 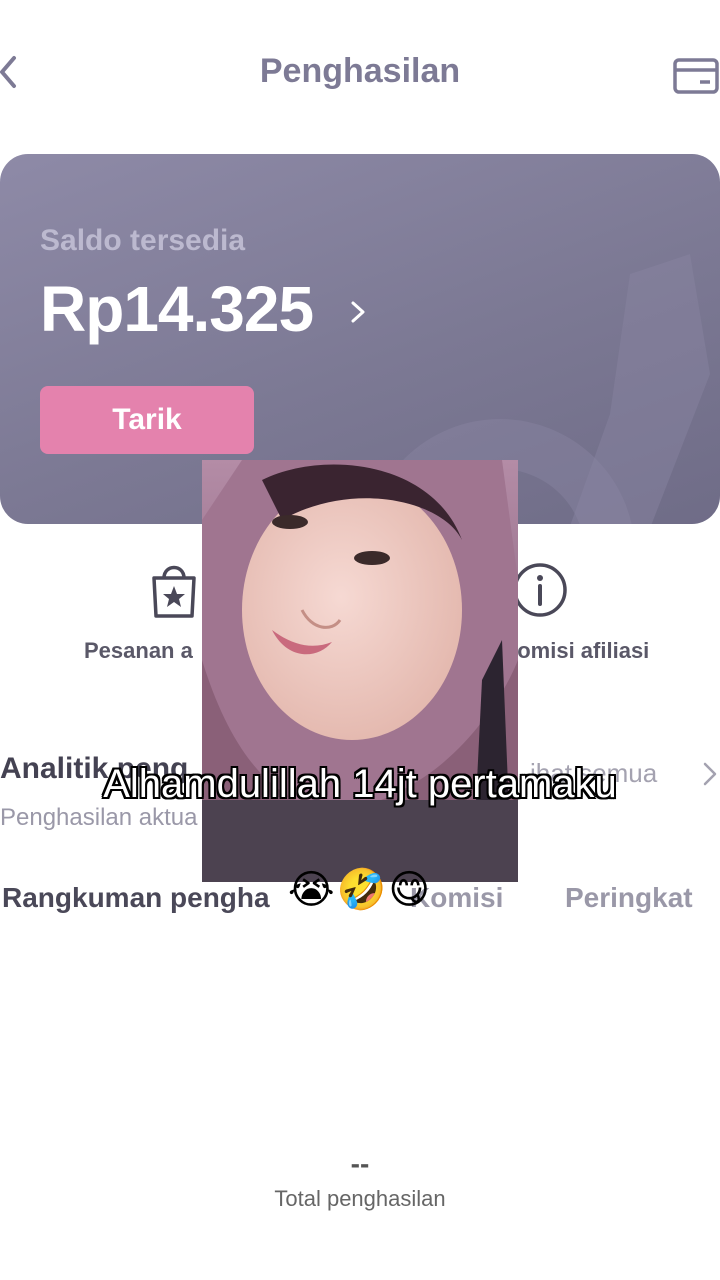 What do you see at coordinates (577, 651) in the screenshot?
I see `quick-action-affiliate-commission: komisi afiliasi` at bounding box center [577, 651].